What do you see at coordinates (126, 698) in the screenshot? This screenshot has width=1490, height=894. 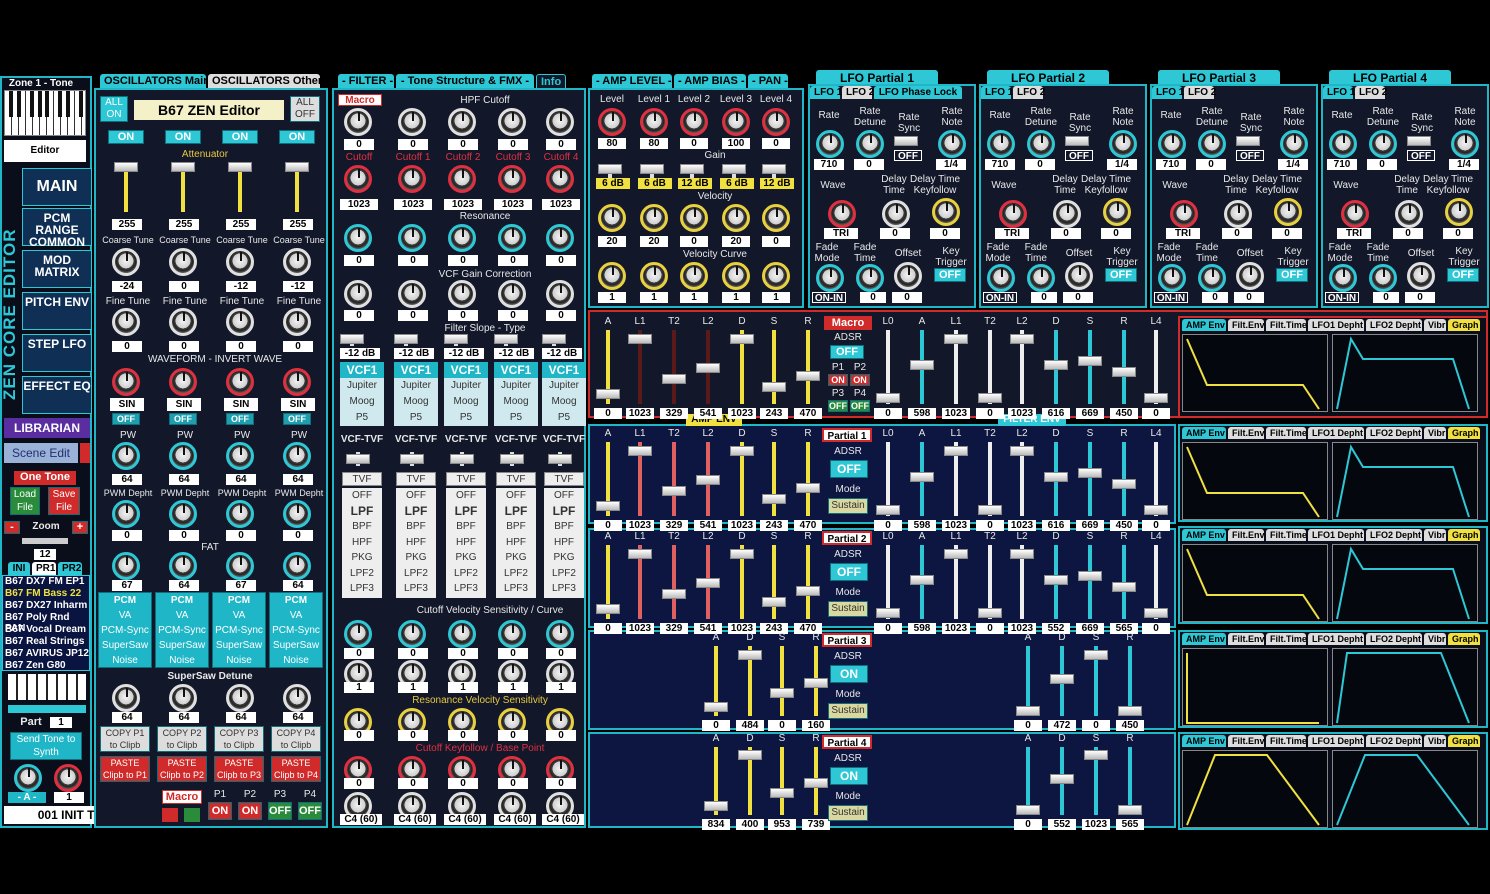 I see `supersaw-knob` at bounding box center [126, 698].